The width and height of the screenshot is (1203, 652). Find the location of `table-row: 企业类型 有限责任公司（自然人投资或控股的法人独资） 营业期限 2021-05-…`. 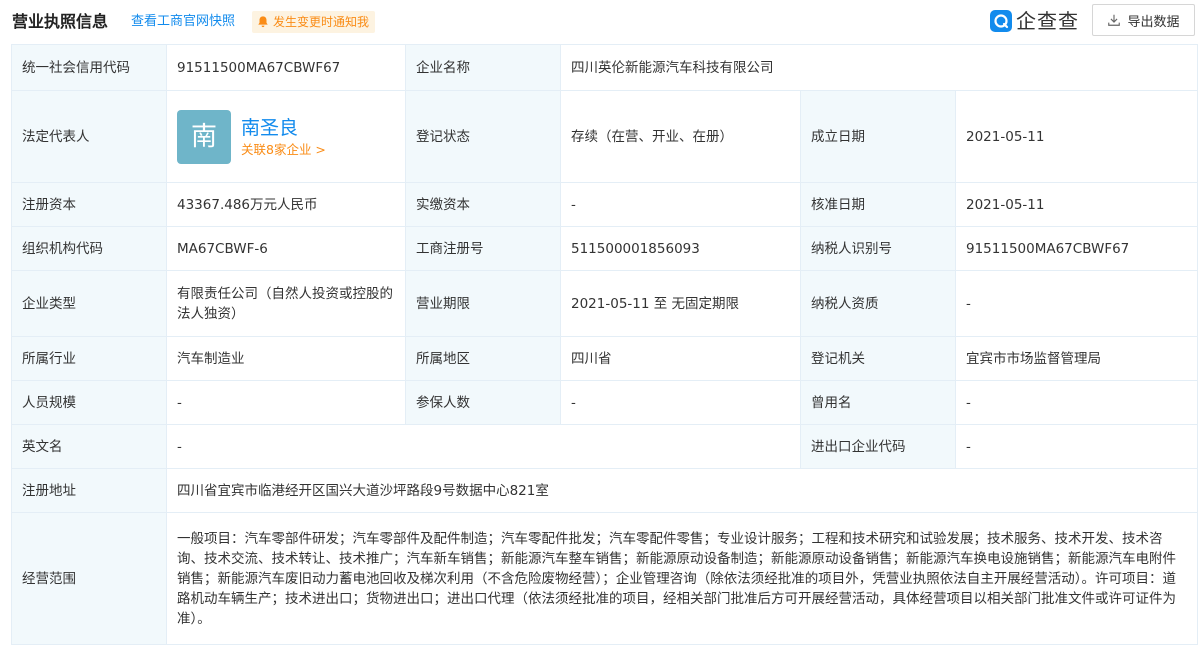

table-row: 企业类型 有限责任公司（自然人投资或控股的法人独资） 营业期限 2021-05-… is located at coordinates (604, 303).